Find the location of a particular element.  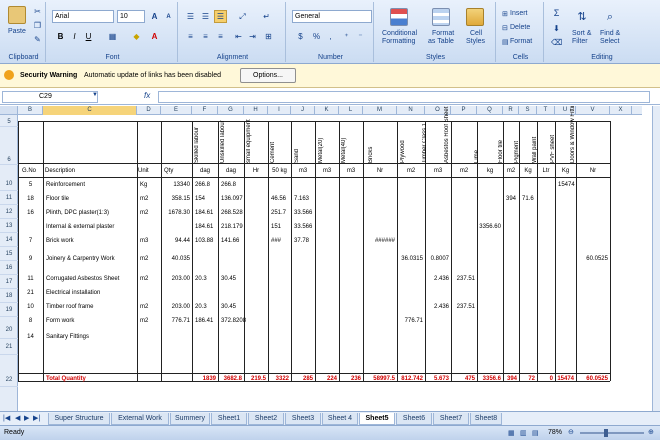

column-header-i: I is located at coordinates (279, 110).